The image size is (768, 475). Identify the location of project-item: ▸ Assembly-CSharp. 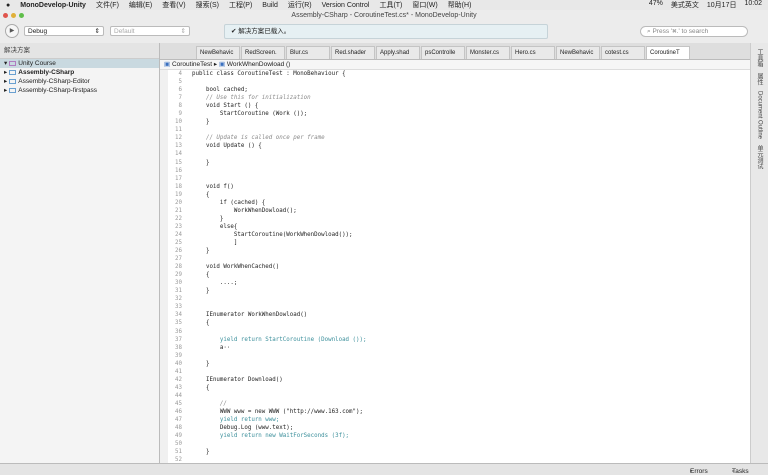
(79, 72).